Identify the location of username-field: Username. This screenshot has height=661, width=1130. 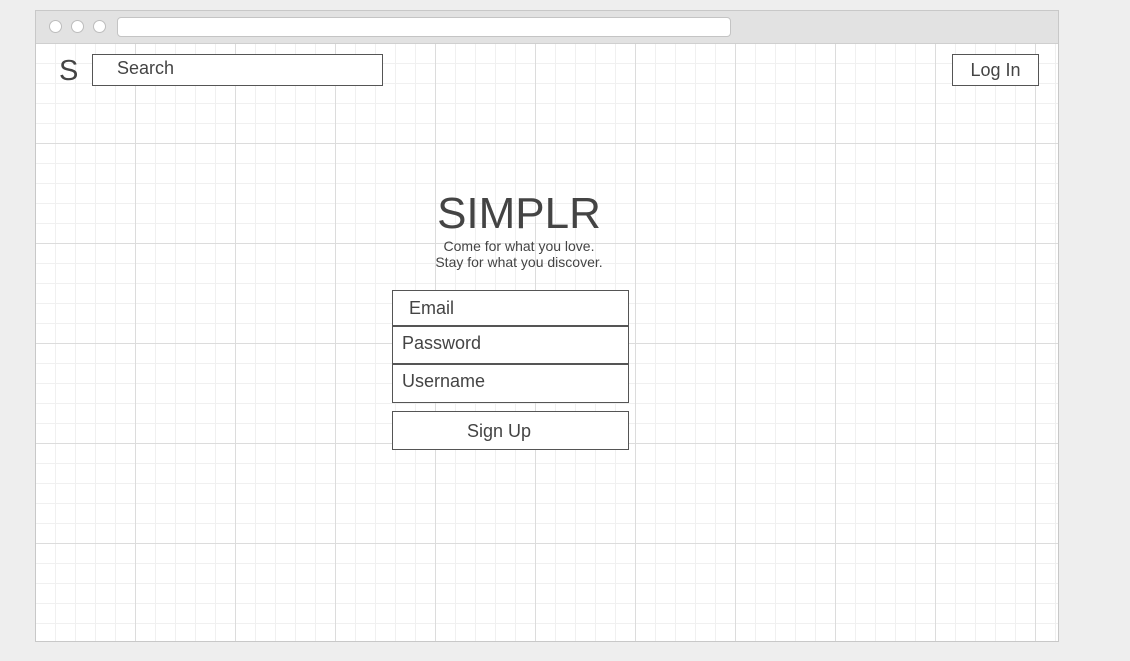
(510, 383).